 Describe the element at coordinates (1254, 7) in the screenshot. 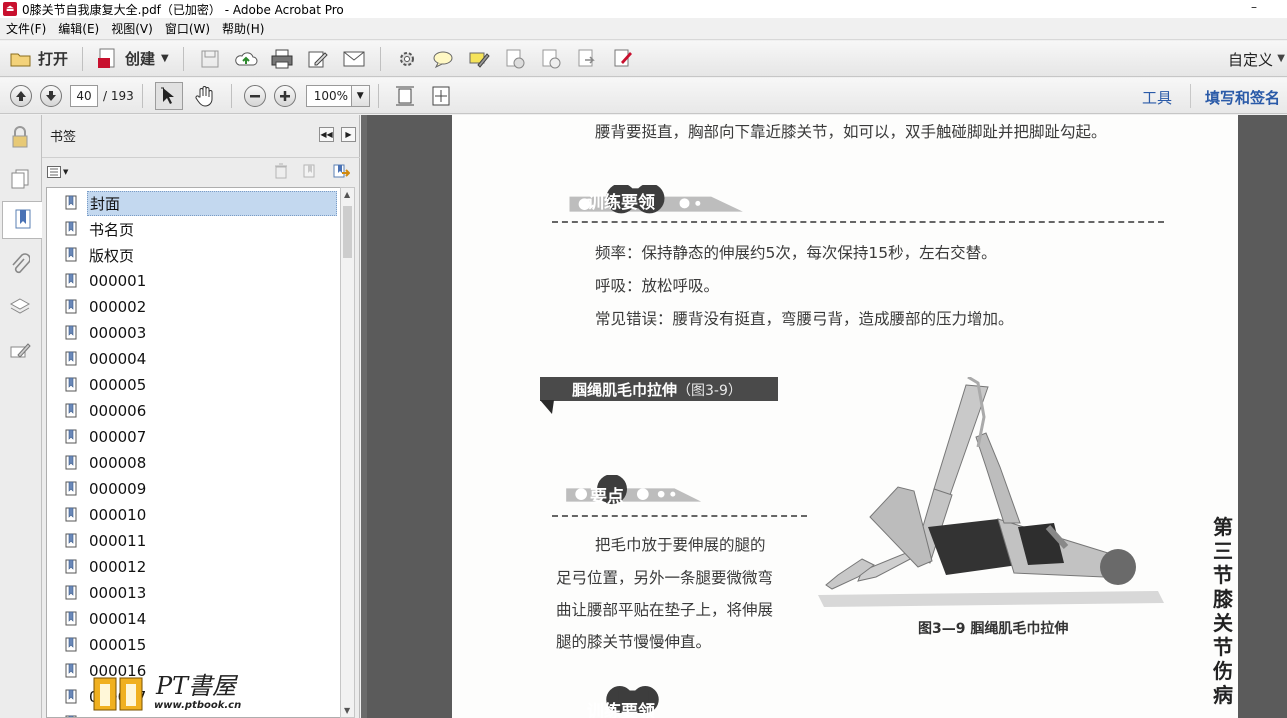

I see `minimize-button: –` at that location.